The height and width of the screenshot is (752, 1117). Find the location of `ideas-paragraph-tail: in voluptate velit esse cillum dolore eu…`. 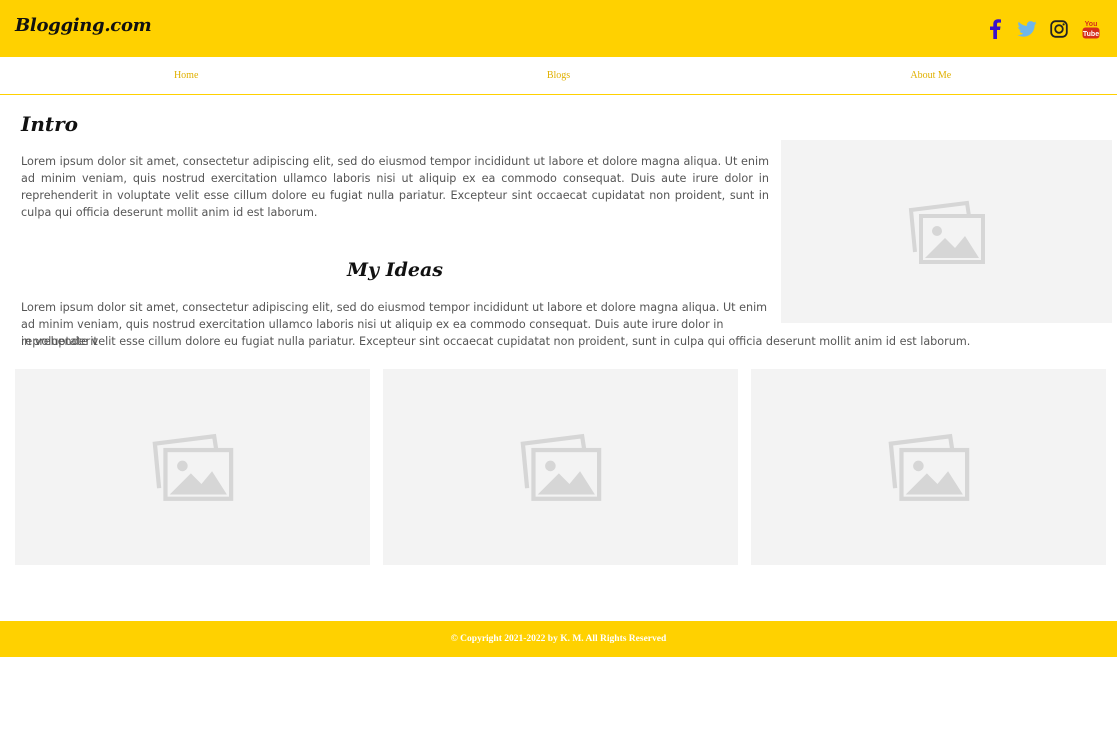

ideas-paragraph-tail: in voluptate velit esse cillum dolore eu… is located at coordinates (496, 341).